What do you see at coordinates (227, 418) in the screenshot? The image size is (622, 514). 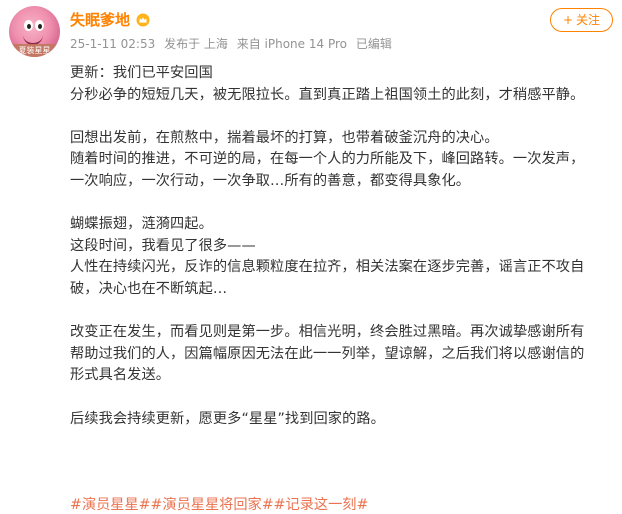 I see `content-line: 后续我会持续更新，愿更多“星星”找到回家的路。` at bounding box center [227, 418].